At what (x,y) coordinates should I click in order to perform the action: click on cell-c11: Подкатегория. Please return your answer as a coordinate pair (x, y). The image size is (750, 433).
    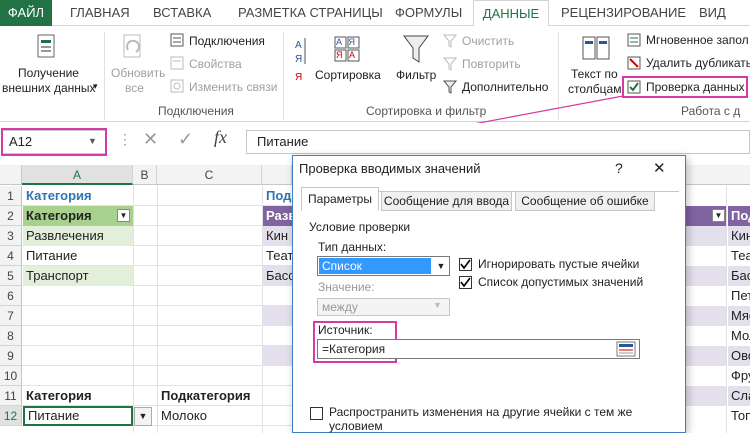
    Looking at the image, I should click on (210, 396).